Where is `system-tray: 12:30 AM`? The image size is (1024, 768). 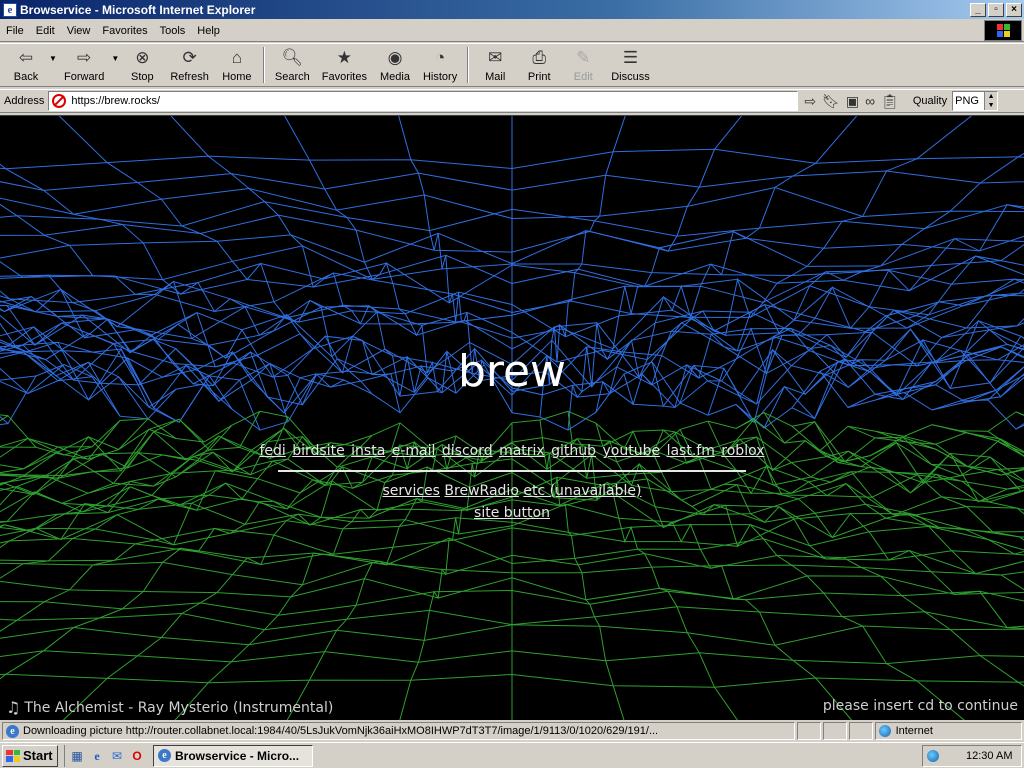
system-tray: 12:30 AM is located at coordinates (972, 756).